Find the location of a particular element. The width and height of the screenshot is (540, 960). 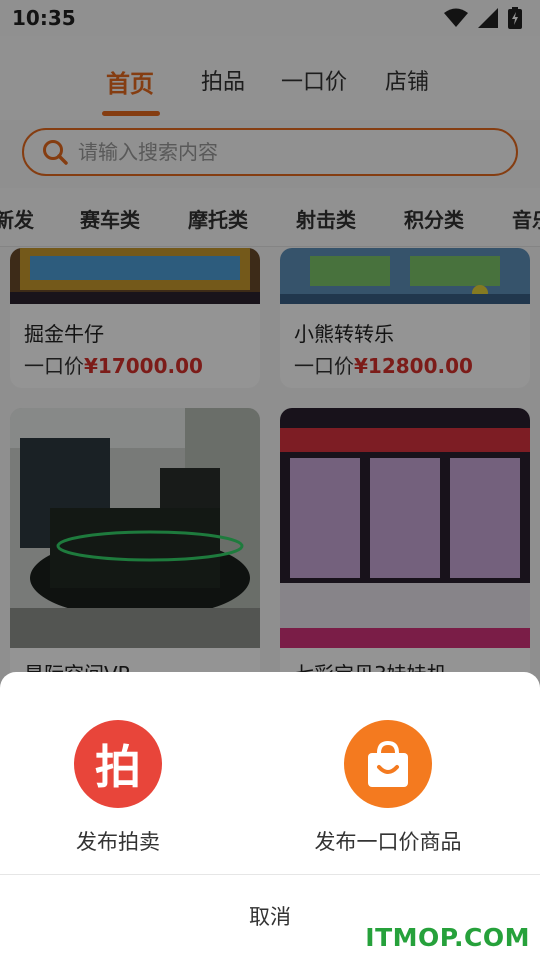

publish-auction-label: 发布拍卖 is located at coordinates (118, 842).